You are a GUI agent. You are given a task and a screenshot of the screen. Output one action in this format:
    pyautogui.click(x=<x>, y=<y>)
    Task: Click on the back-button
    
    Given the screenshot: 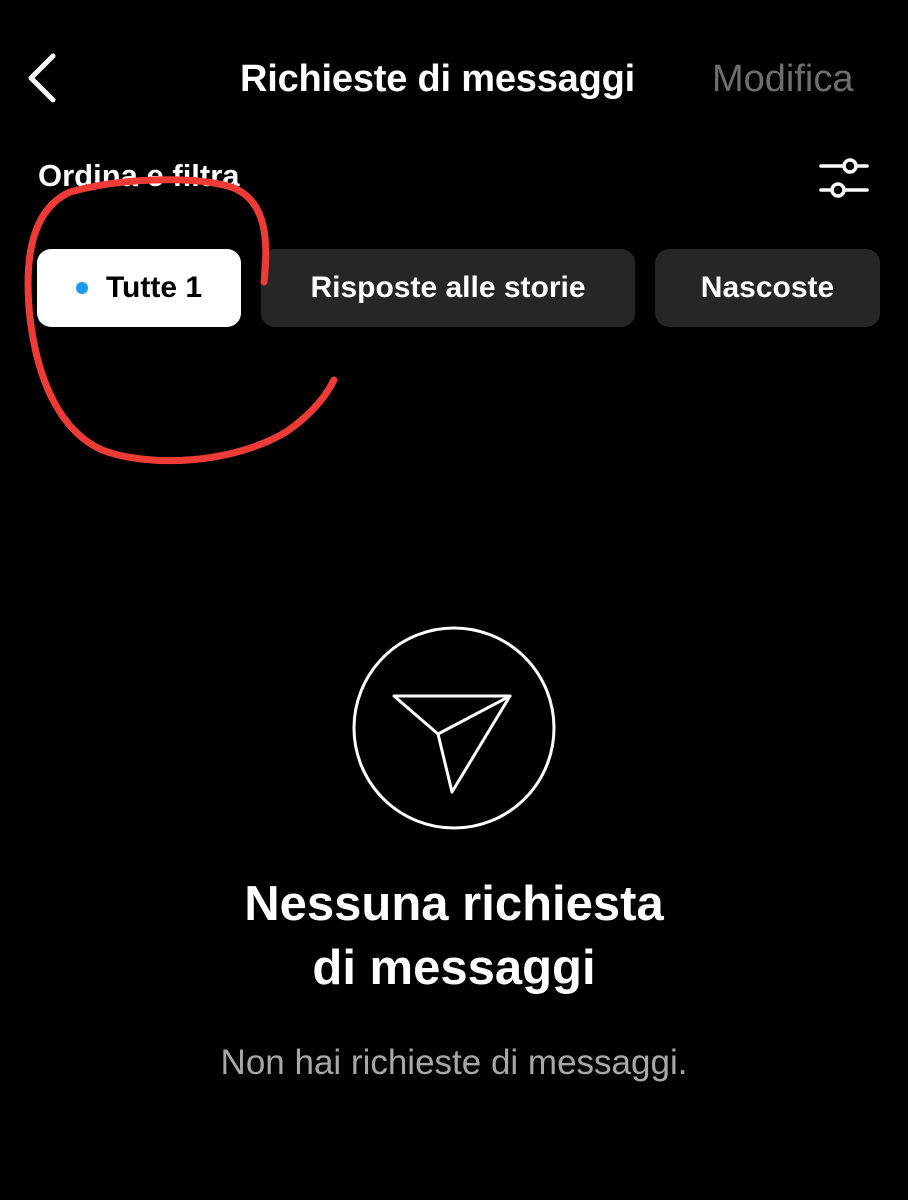 What is the action you would take?
    pyautogui.click(x=41, y=78)
    